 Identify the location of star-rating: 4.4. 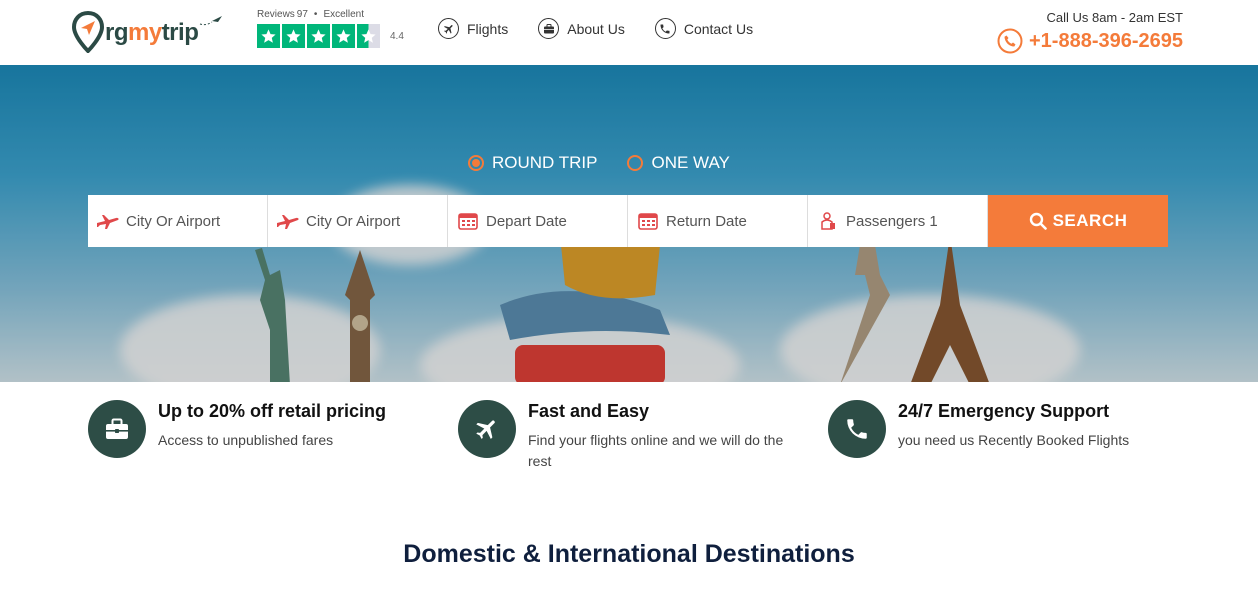
(330, 36).